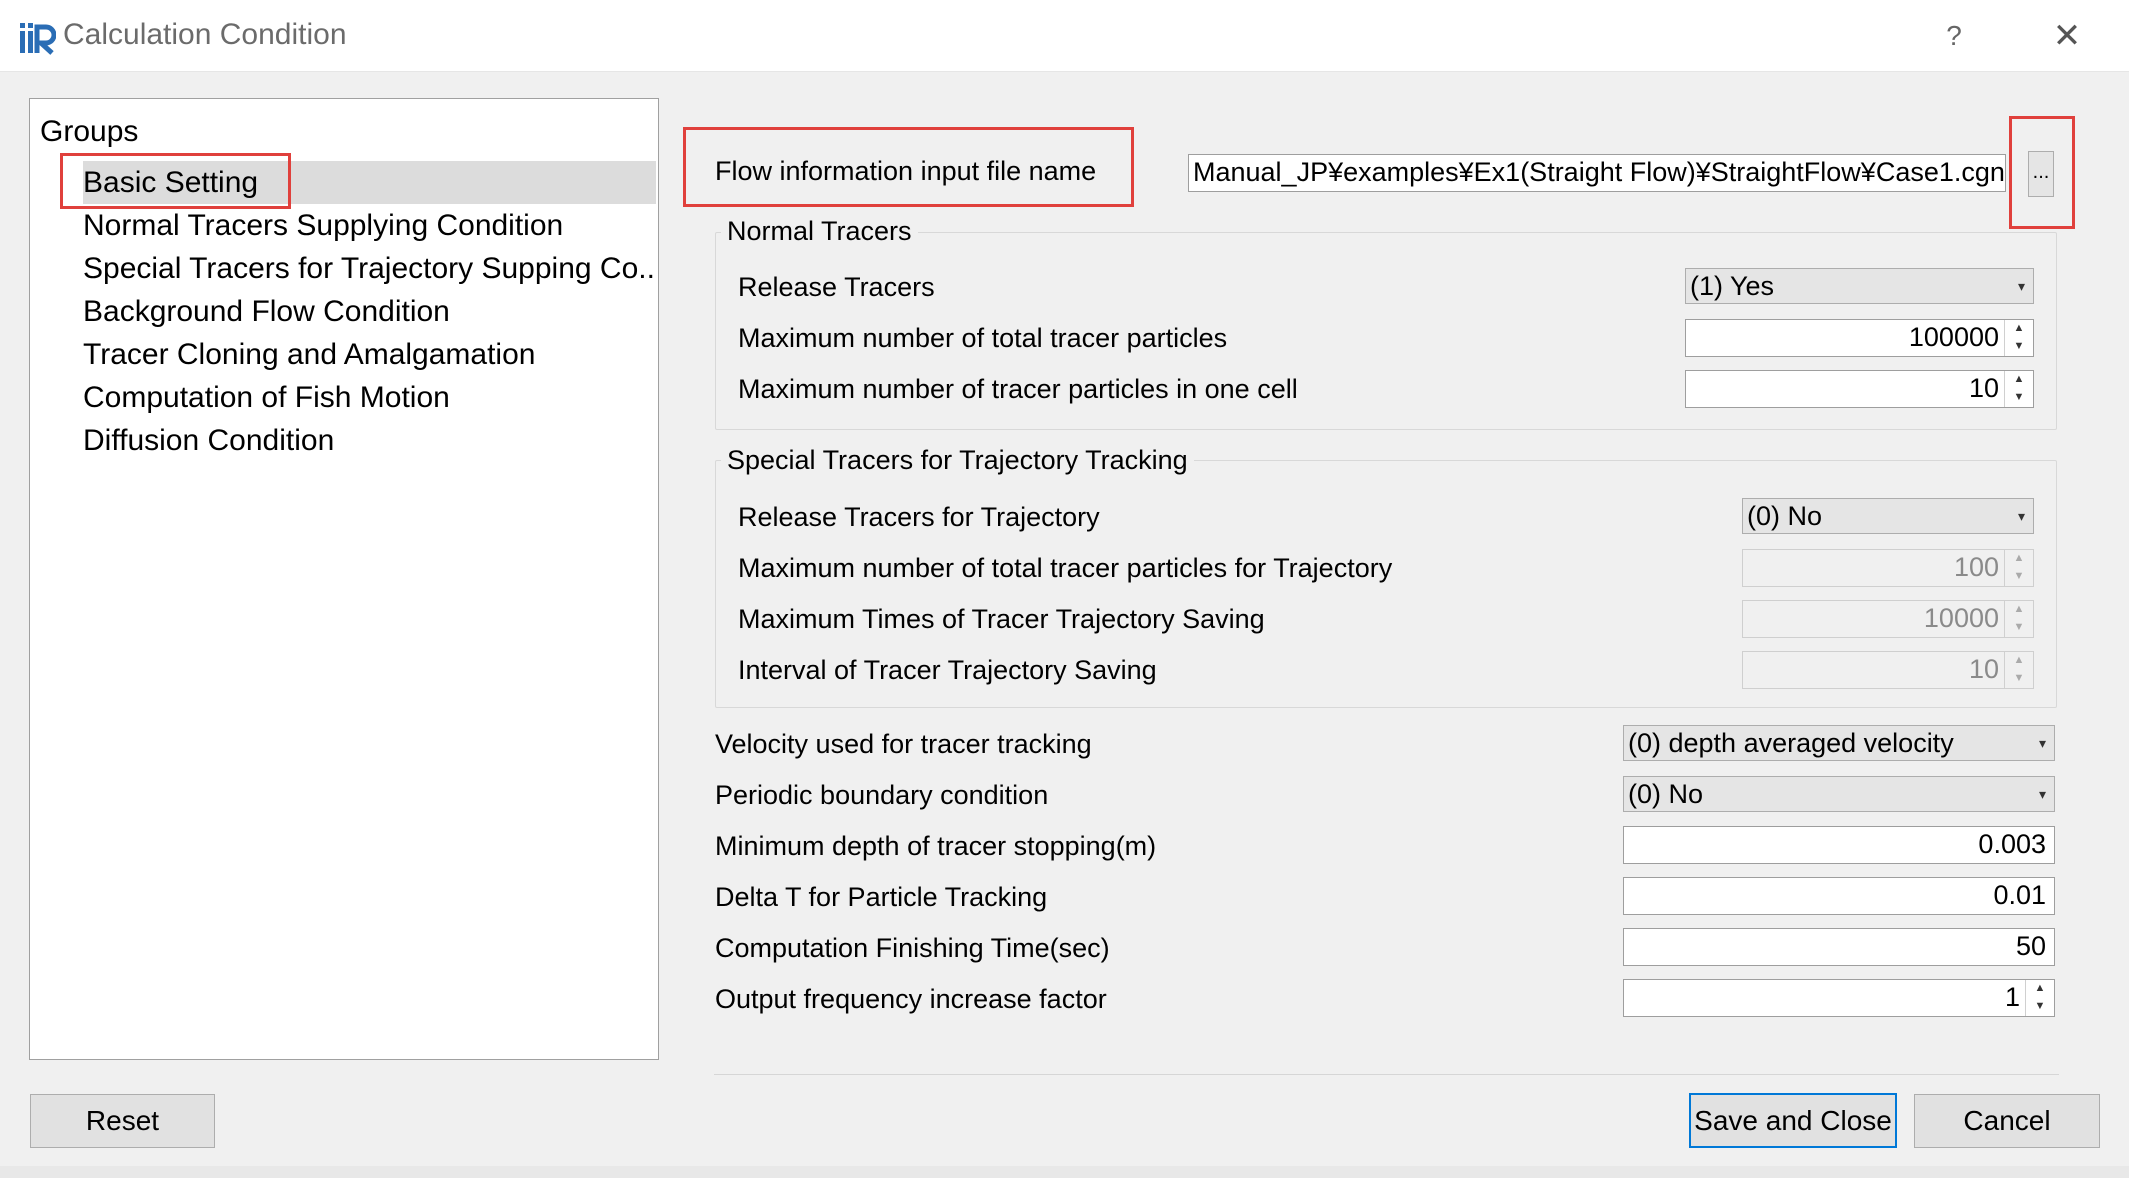  I want to click on finish-time-input: 50, so click(1839, 947).